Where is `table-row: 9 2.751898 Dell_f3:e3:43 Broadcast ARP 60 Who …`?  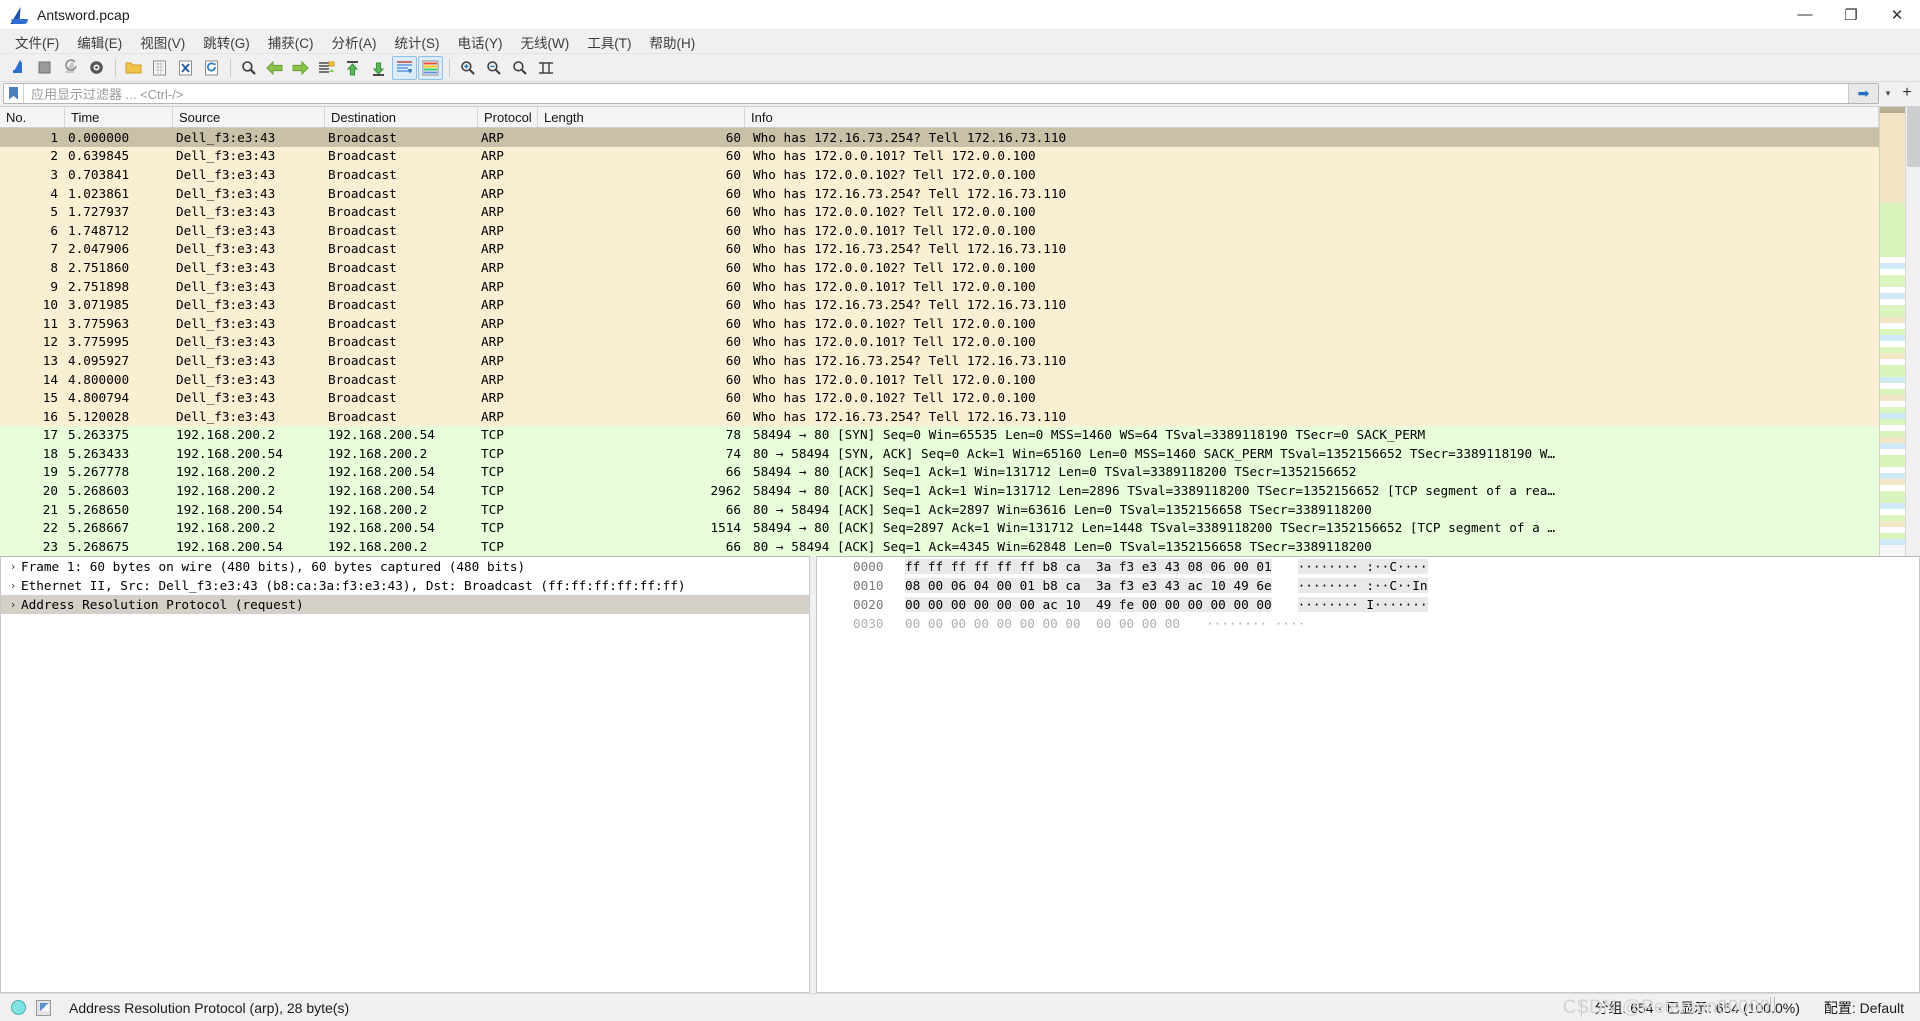 table-row: 9 2.751898 Dell_f3:e3:43 Broadcast ARP 60 Who … is located at coordinates (939, 286).